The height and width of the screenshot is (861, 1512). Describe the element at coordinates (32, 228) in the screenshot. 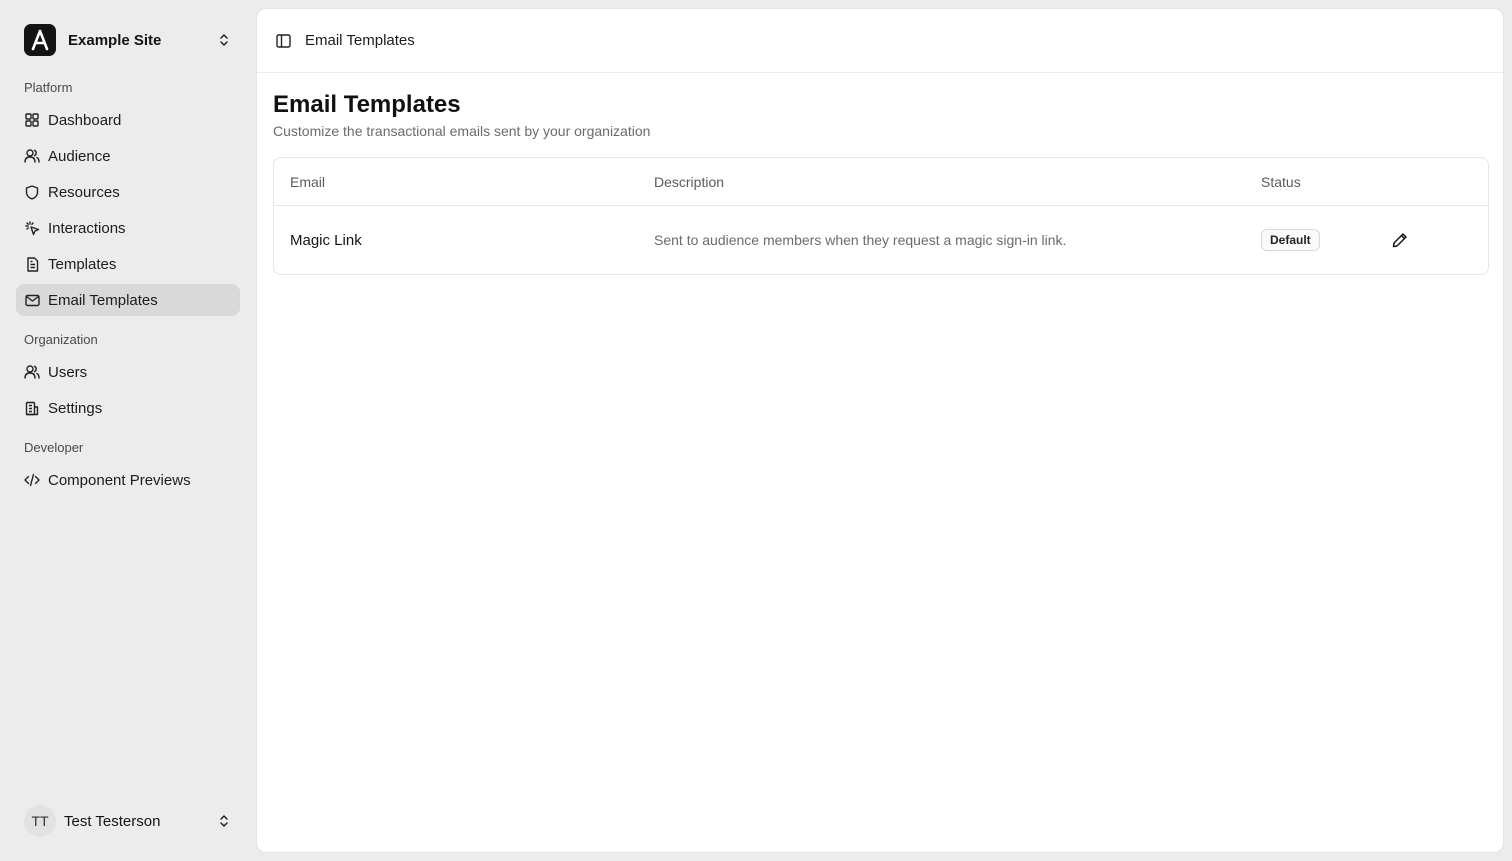

I see `pointer-icon` at that location.